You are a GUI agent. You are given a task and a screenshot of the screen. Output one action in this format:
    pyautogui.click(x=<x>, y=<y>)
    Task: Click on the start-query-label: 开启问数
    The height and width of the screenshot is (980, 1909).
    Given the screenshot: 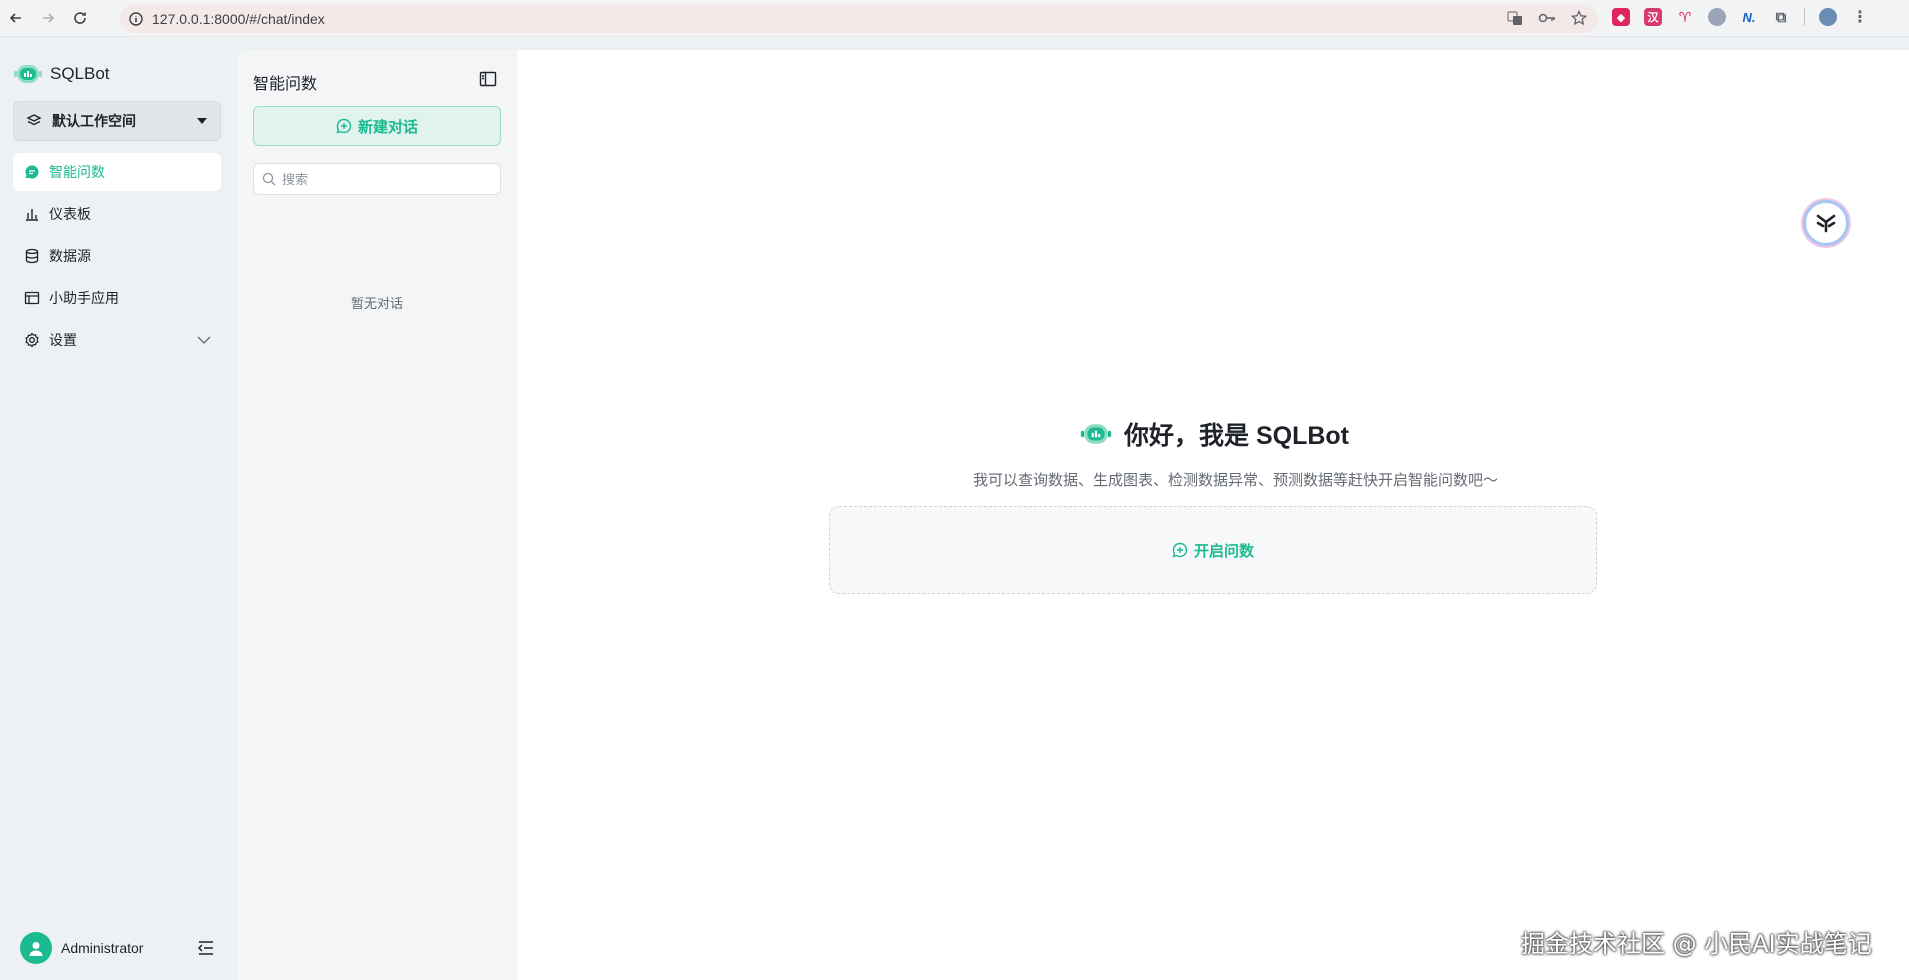 What is the action you would take?
    pyautogui.click(x=1223, y=551)
    